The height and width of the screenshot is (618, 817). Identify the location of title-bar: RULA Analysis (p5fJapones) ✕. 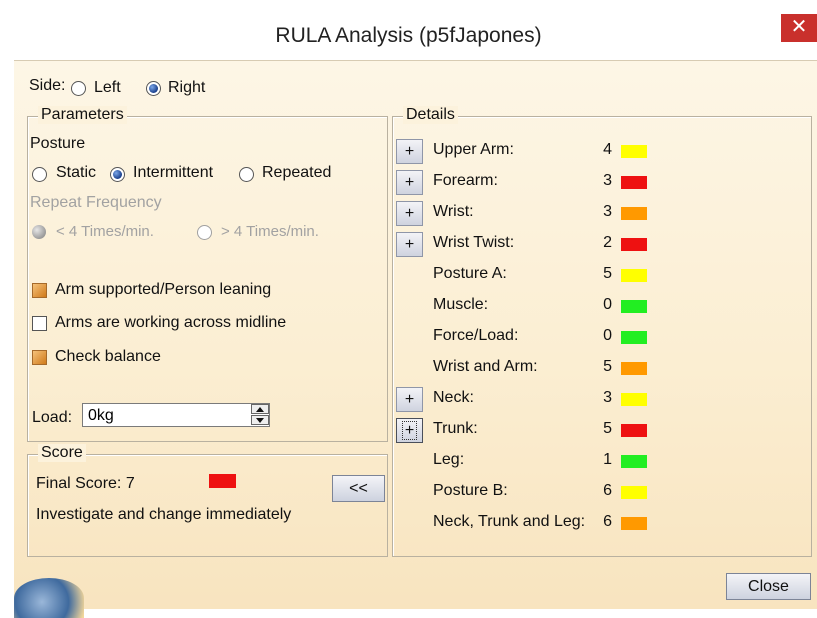
(408, 30).